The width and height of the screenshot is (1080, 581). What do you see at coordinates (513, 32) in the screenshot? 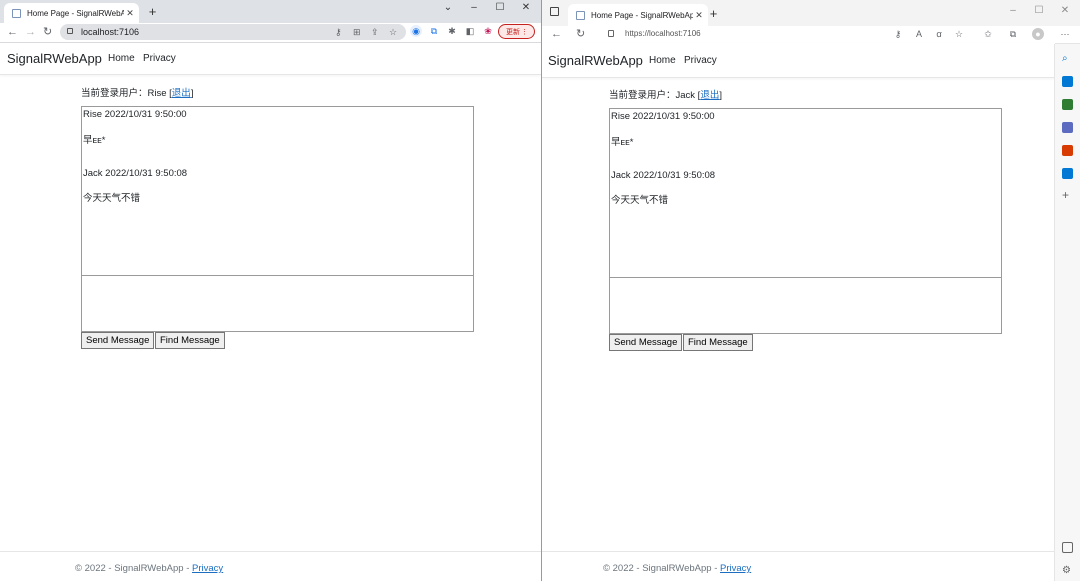
I see `update-label: 更新` at bounding box center [513, 32].